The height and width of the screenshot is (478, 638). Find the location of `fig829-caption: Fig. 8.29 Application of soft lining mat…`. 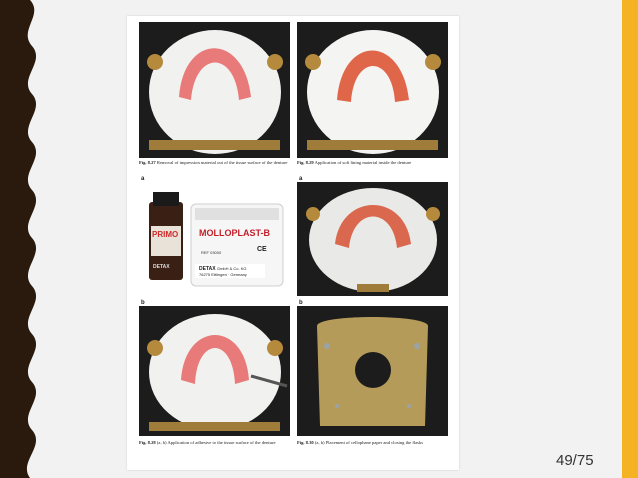

fig829-caption: Fig. 8.29 Application of soft lining mat… is located at coordinates (372, 162).